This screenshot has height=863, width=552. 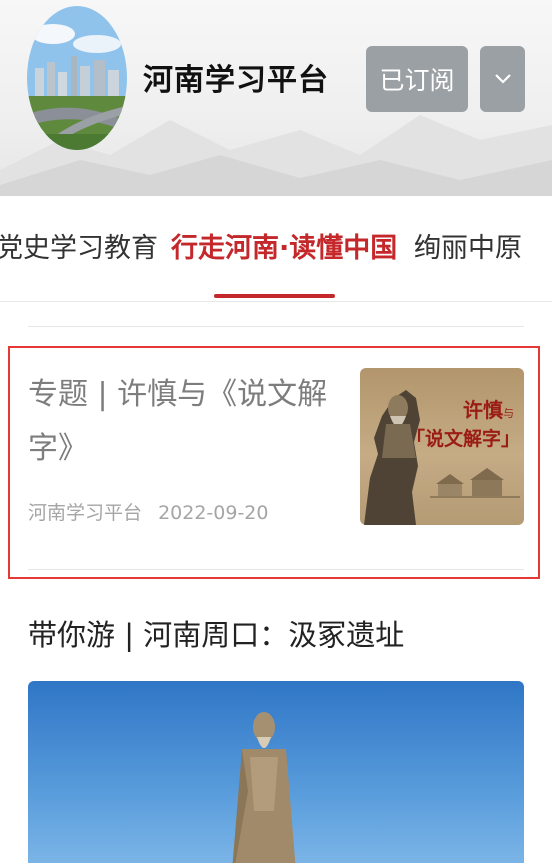 What do you see at coordinates (77, 78) in the screenshot?
I see `account-avatar` at bounding box center [77, 78].